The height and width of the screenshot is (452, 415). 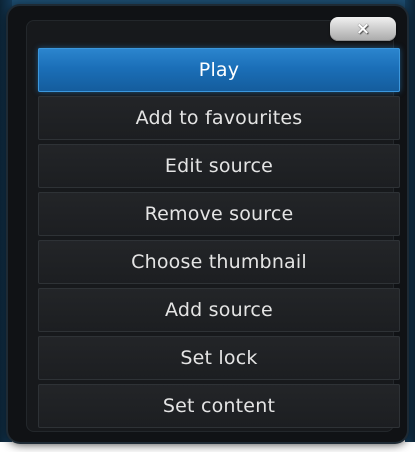 I want to click on menu-item-remove-source: Remove source, so click(x=219, y=214).